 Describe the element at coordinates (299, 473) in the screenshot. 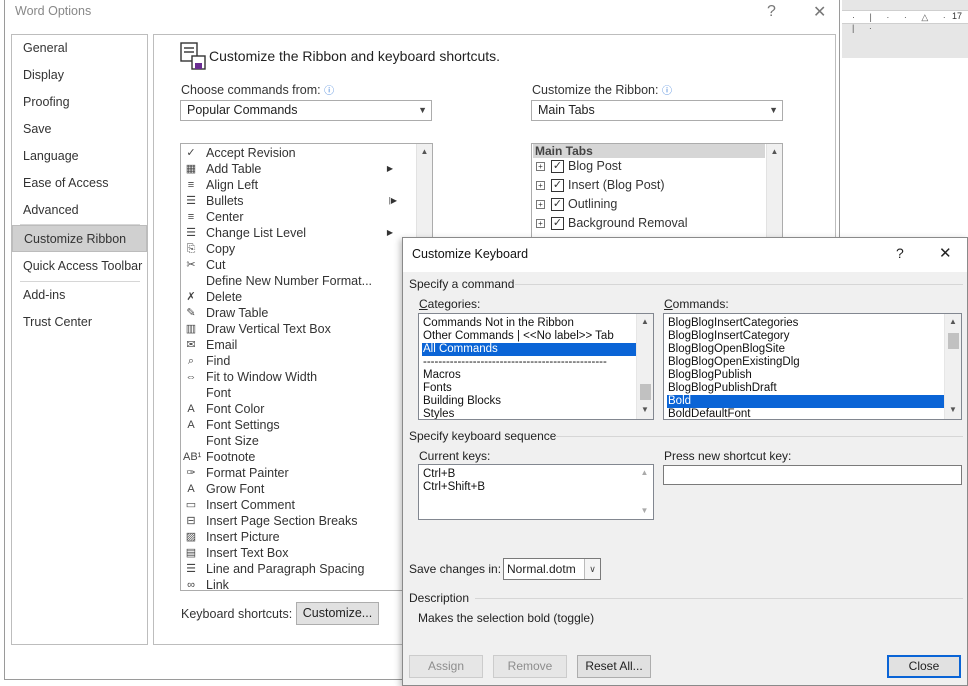

I see `command-item: ✑ Format Painter` at that location.